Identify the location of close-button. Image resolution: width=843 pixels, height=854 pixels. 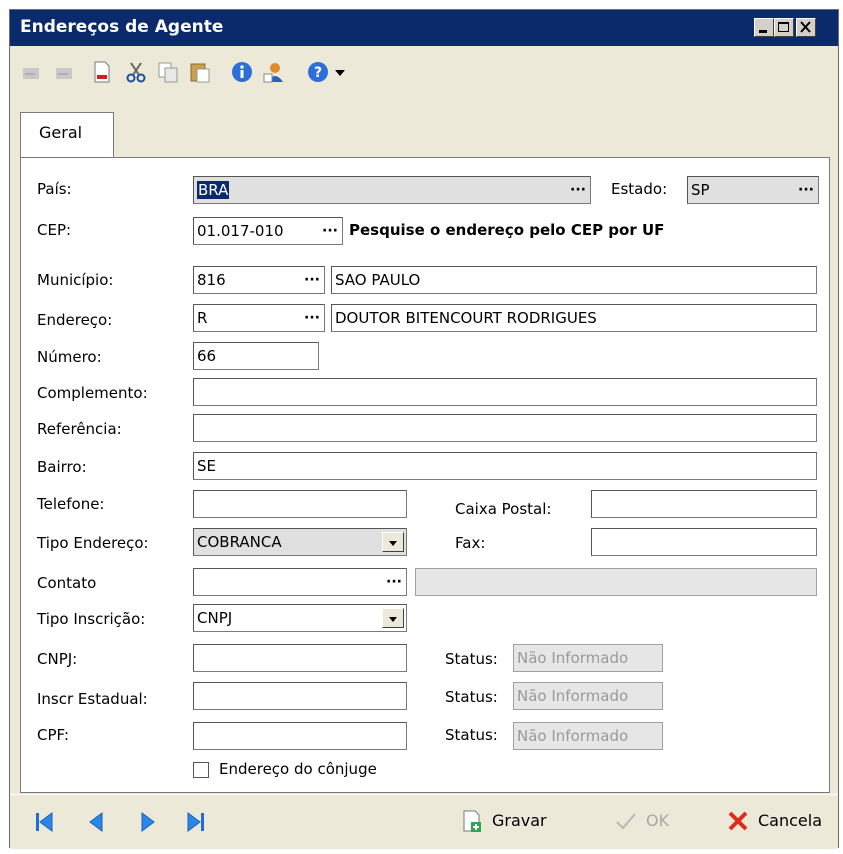
(806, 27).